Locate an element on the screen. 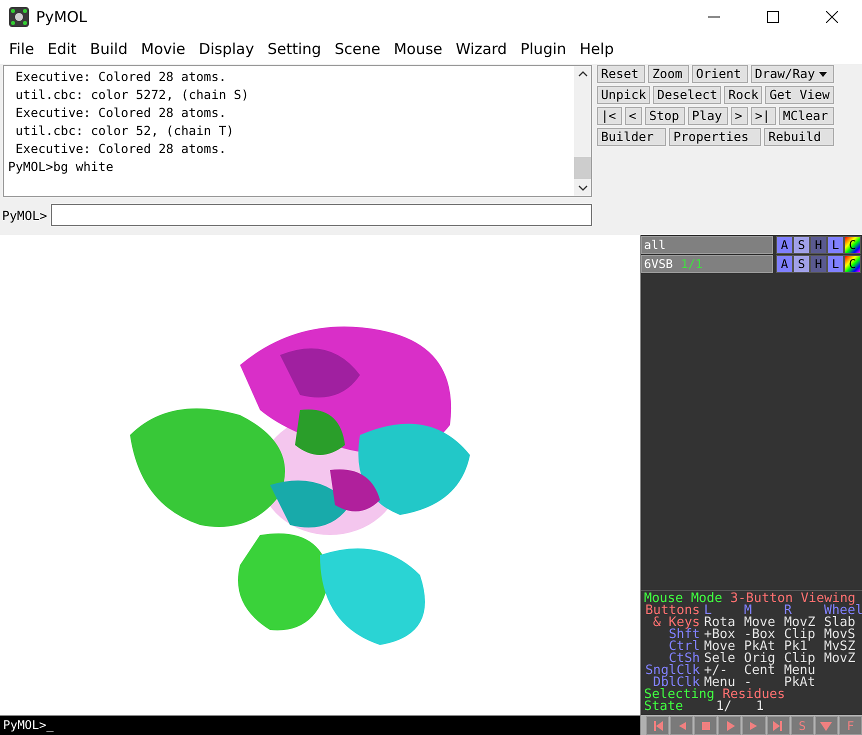 The image size is (862, 735). mouse-mode-text: Residues is located at coordinates (754, 695).